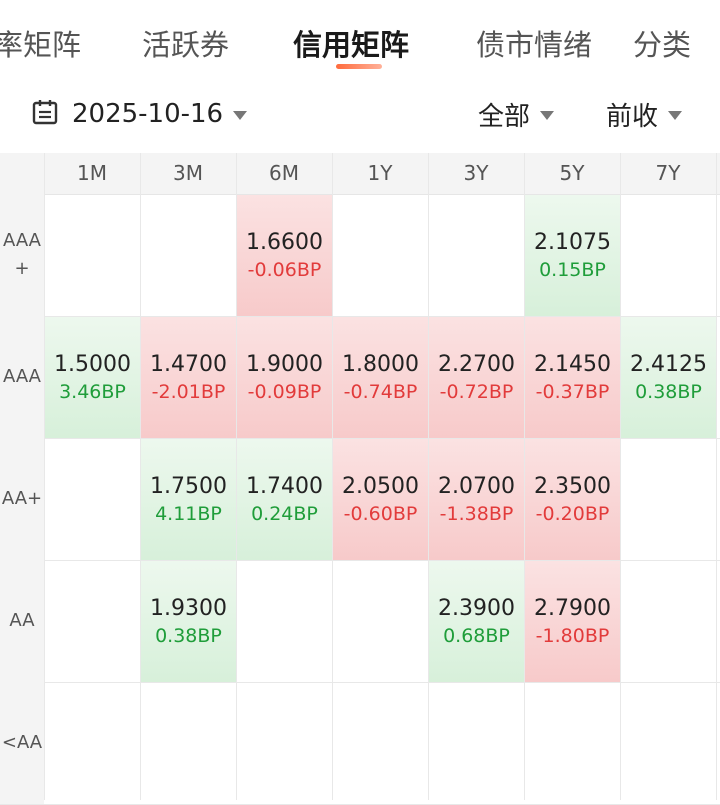 The width and height of the screenshot is (720, 805). What do you see at coordinates (284, 486) in the screenshot?
I see `yield-value: 1.7400` at bounding box center [284, 486].